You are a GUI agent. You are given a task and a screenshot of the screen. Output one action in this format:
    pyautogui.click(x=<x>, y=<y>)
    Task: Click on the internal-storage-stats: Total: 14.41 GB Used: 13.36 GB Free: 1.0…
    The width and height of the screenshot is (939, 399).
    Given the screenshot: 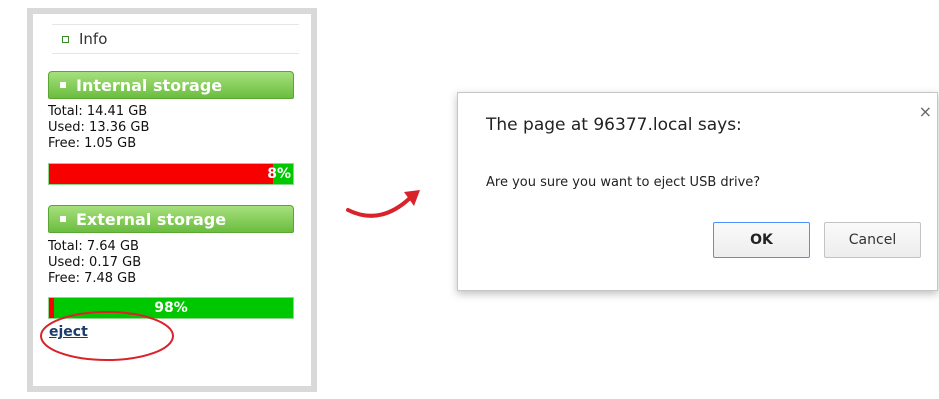 What is the action you would take?
    pyautogui.click(x=98, y=128)
    